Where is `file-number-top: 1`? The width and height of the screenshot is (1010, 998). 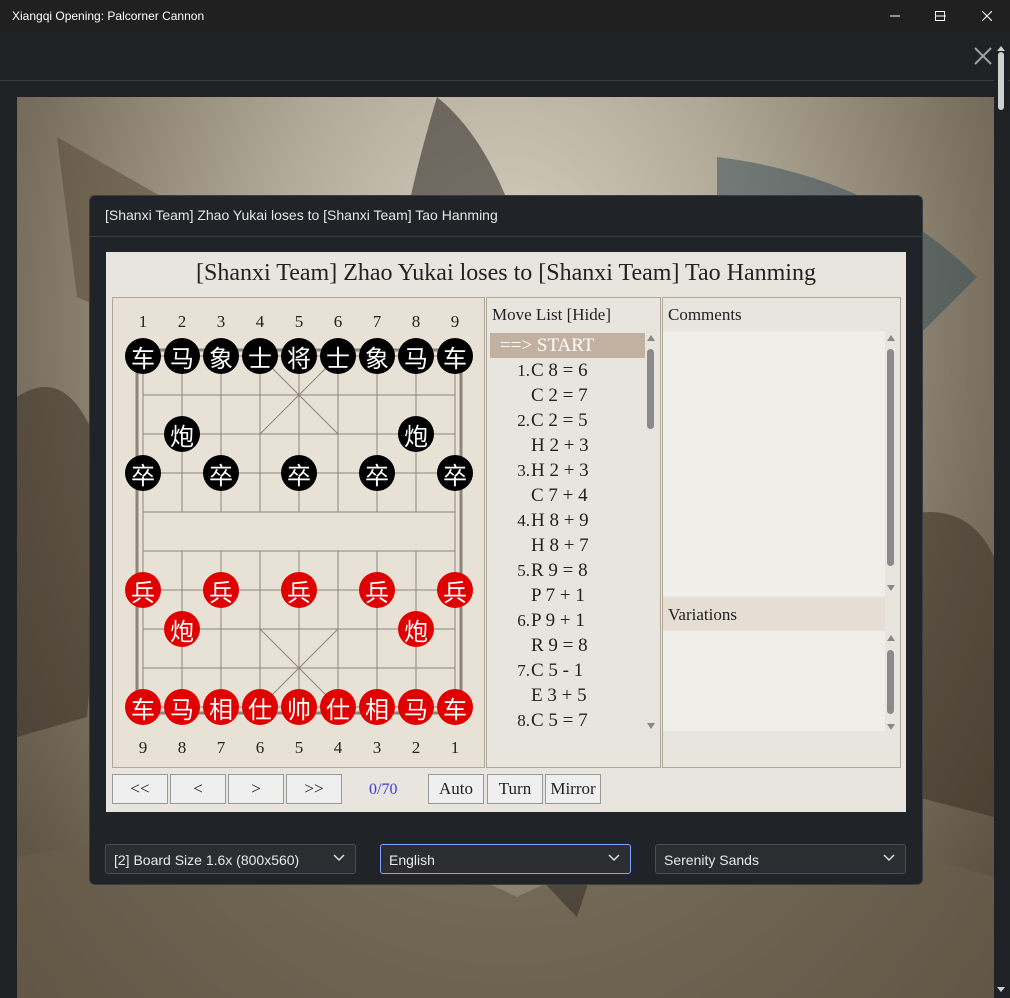
file-number-top: 1 is located at coordinates (143, 321).